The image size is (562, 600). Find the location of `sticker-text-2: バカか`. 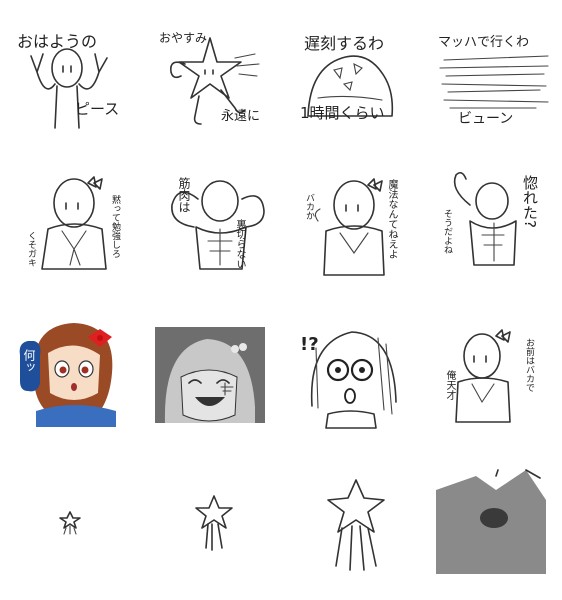

sticker-text-2: バカか is located at coordinates (309, 206).